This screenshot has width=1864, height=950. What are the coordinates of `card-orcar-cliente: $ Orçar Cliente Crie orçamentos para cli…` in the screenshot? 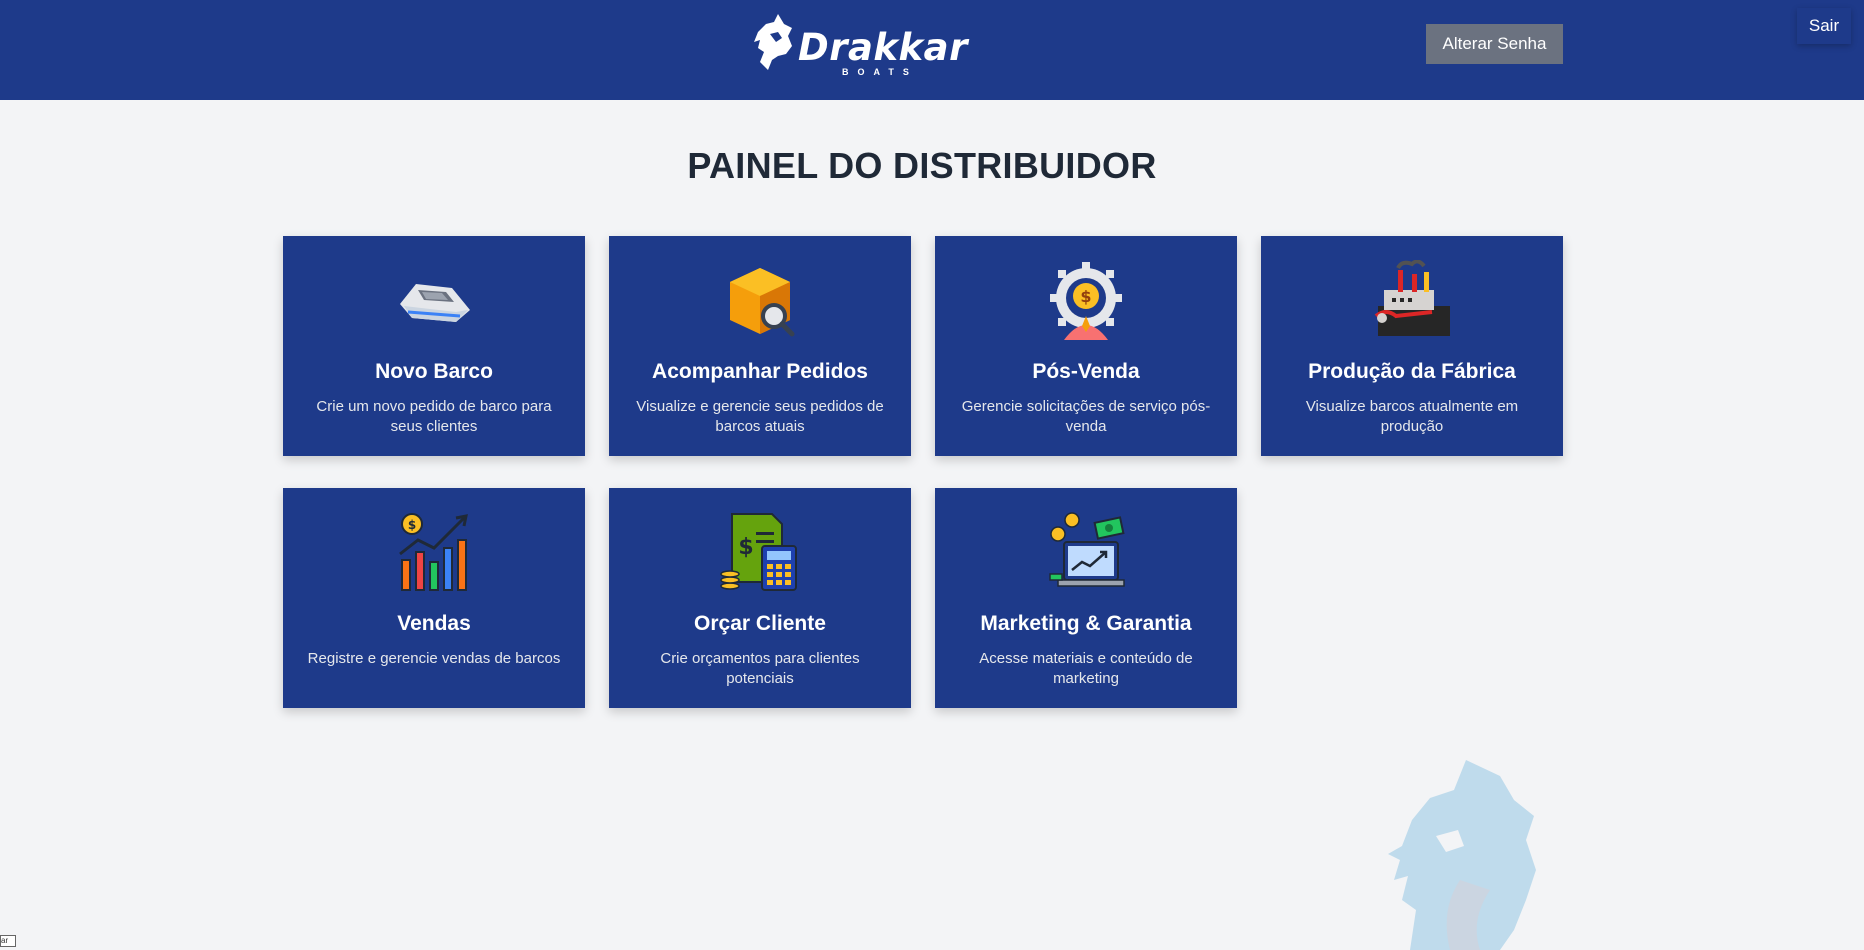 It's located at (760, 598).